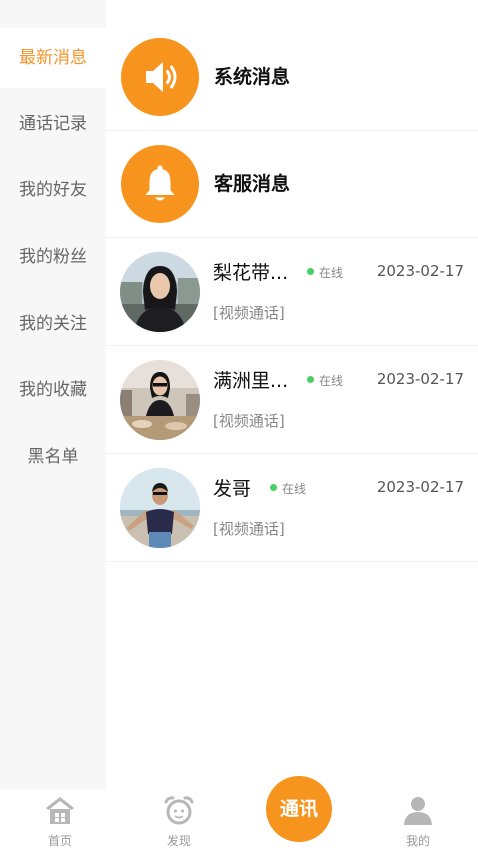  Describe the element at coordinates (292, 292) in the screenshot. I see `chat-row: 梨花带... 在线 2023-02-17 [视频通话]` at that location.